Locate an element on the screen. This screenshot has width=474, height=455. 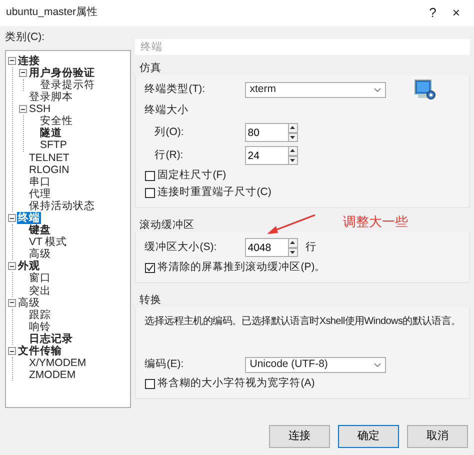
tree-item: 登录脚本 is located at coordinates (51, 97).